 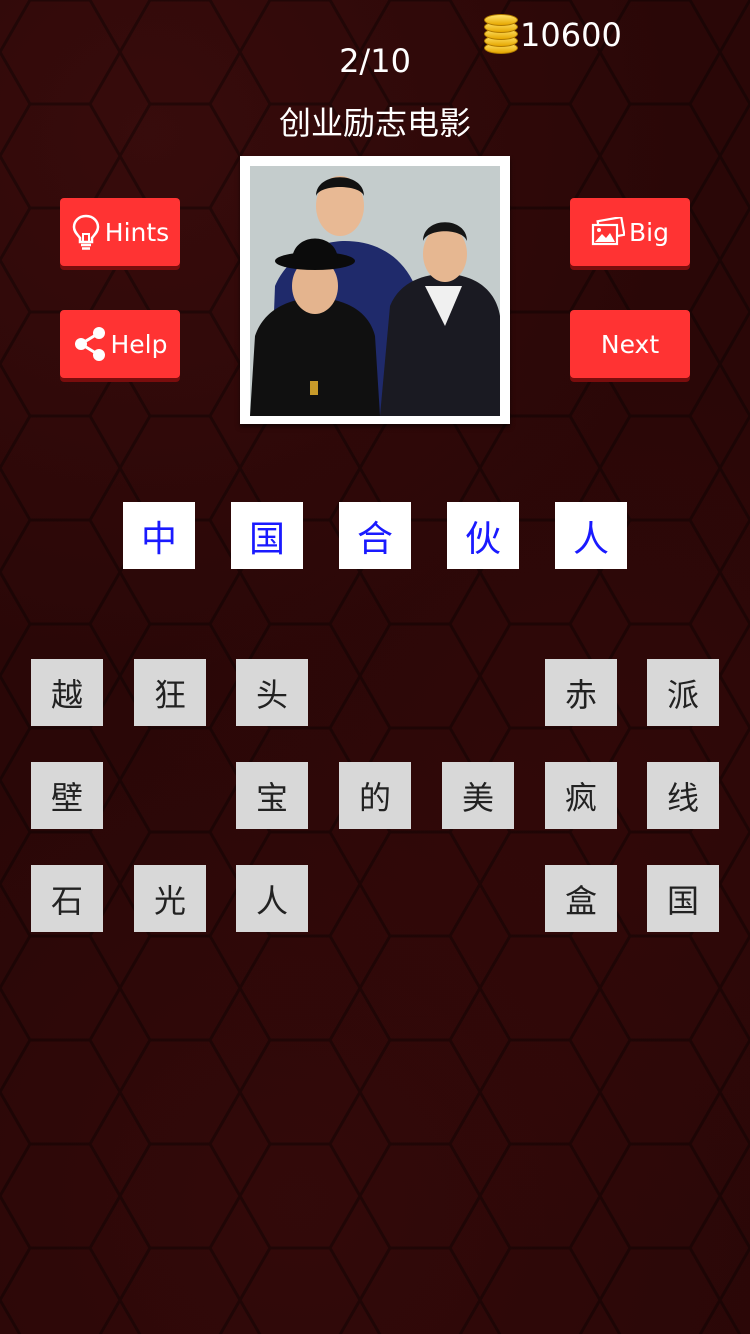 What do you see at coordinates (170, 898) in the screenshot?
I see `letter-tile: 光` at bounding box center [170, 898].